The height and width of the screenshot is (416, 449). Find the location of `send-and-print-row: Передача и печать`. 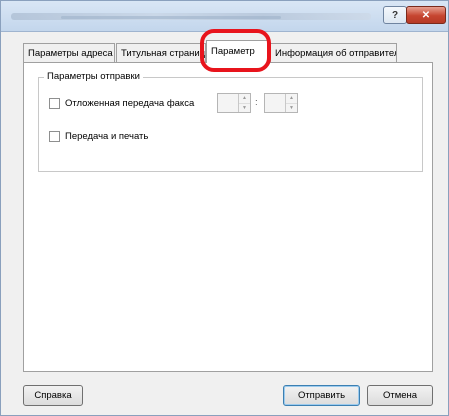

send-and-print-row: Передача и печать is located at coordinates (98, 136).